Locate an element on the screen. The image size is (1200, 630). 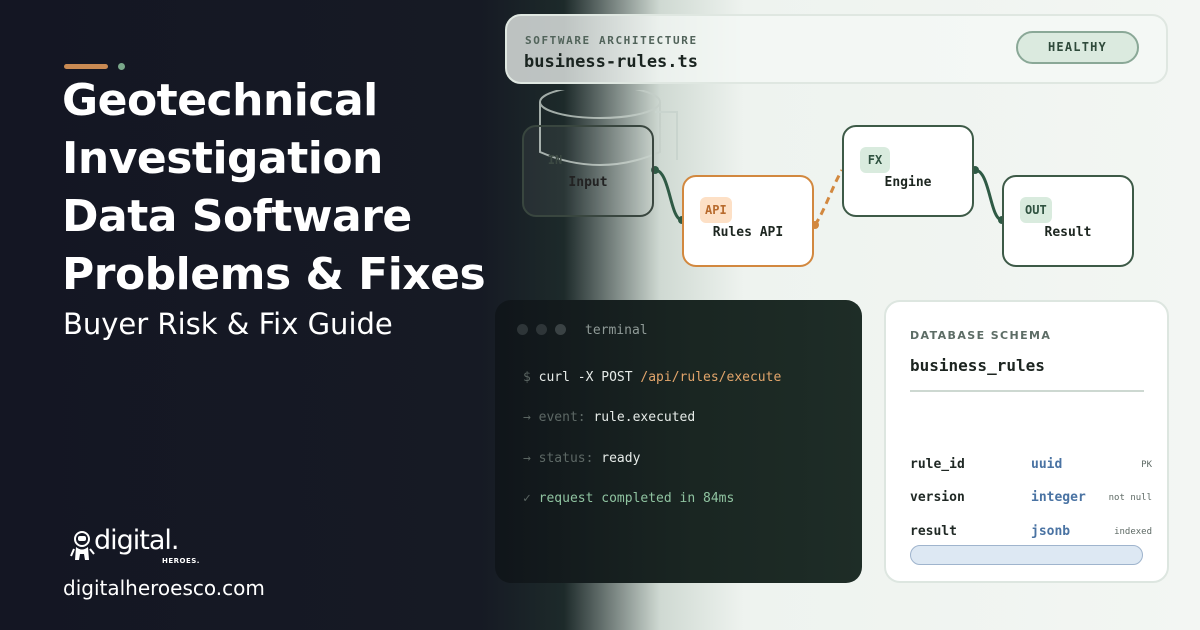
schema-highlight-bar is located at coordinates (1026, 555).